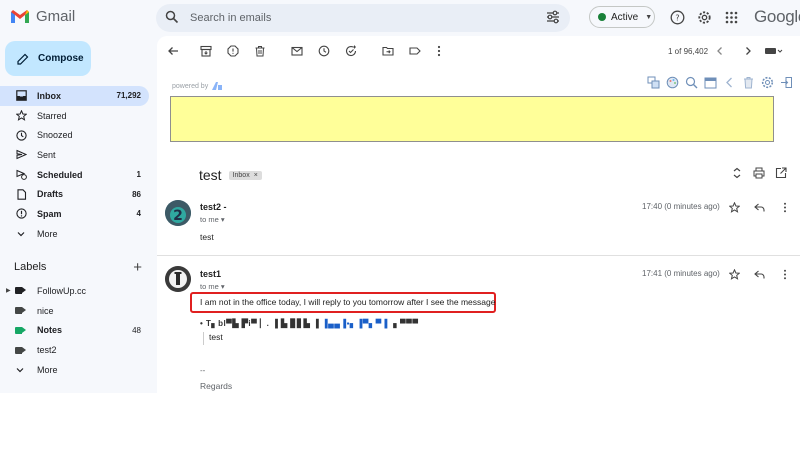 The width and height of the screenshot is (800, 450). Describe the element at coordinates (30, 267) in the screenshot. I see `labels-heading-text: Labels` at that location.